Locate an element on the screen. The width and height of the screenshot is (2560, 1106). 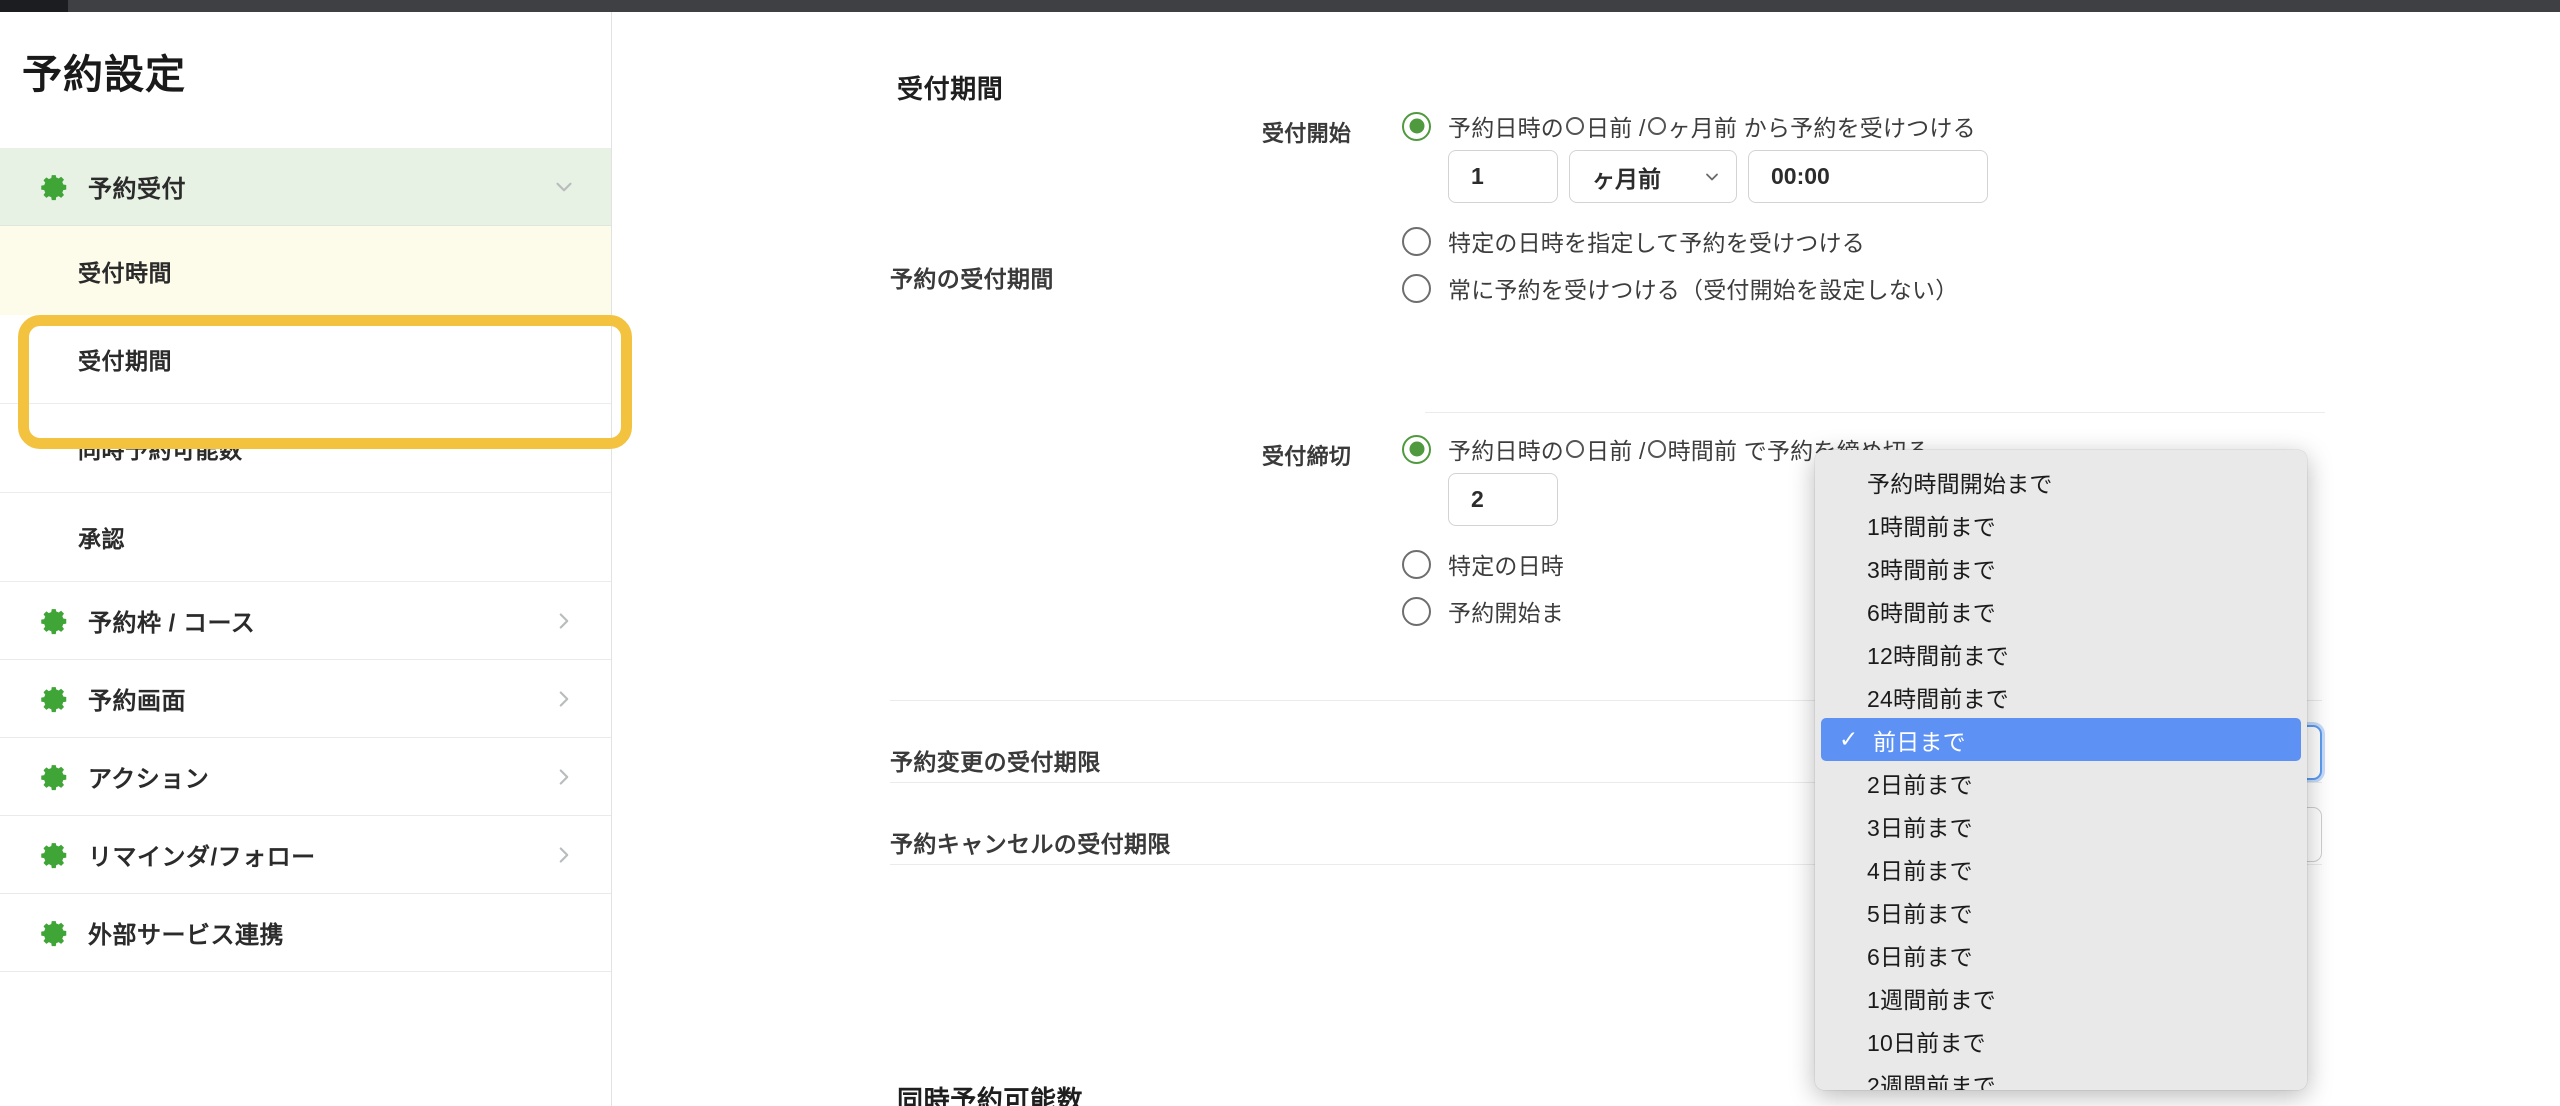
dropdown-option: 予約時間開始まで is located at coordinates (2061, 481).